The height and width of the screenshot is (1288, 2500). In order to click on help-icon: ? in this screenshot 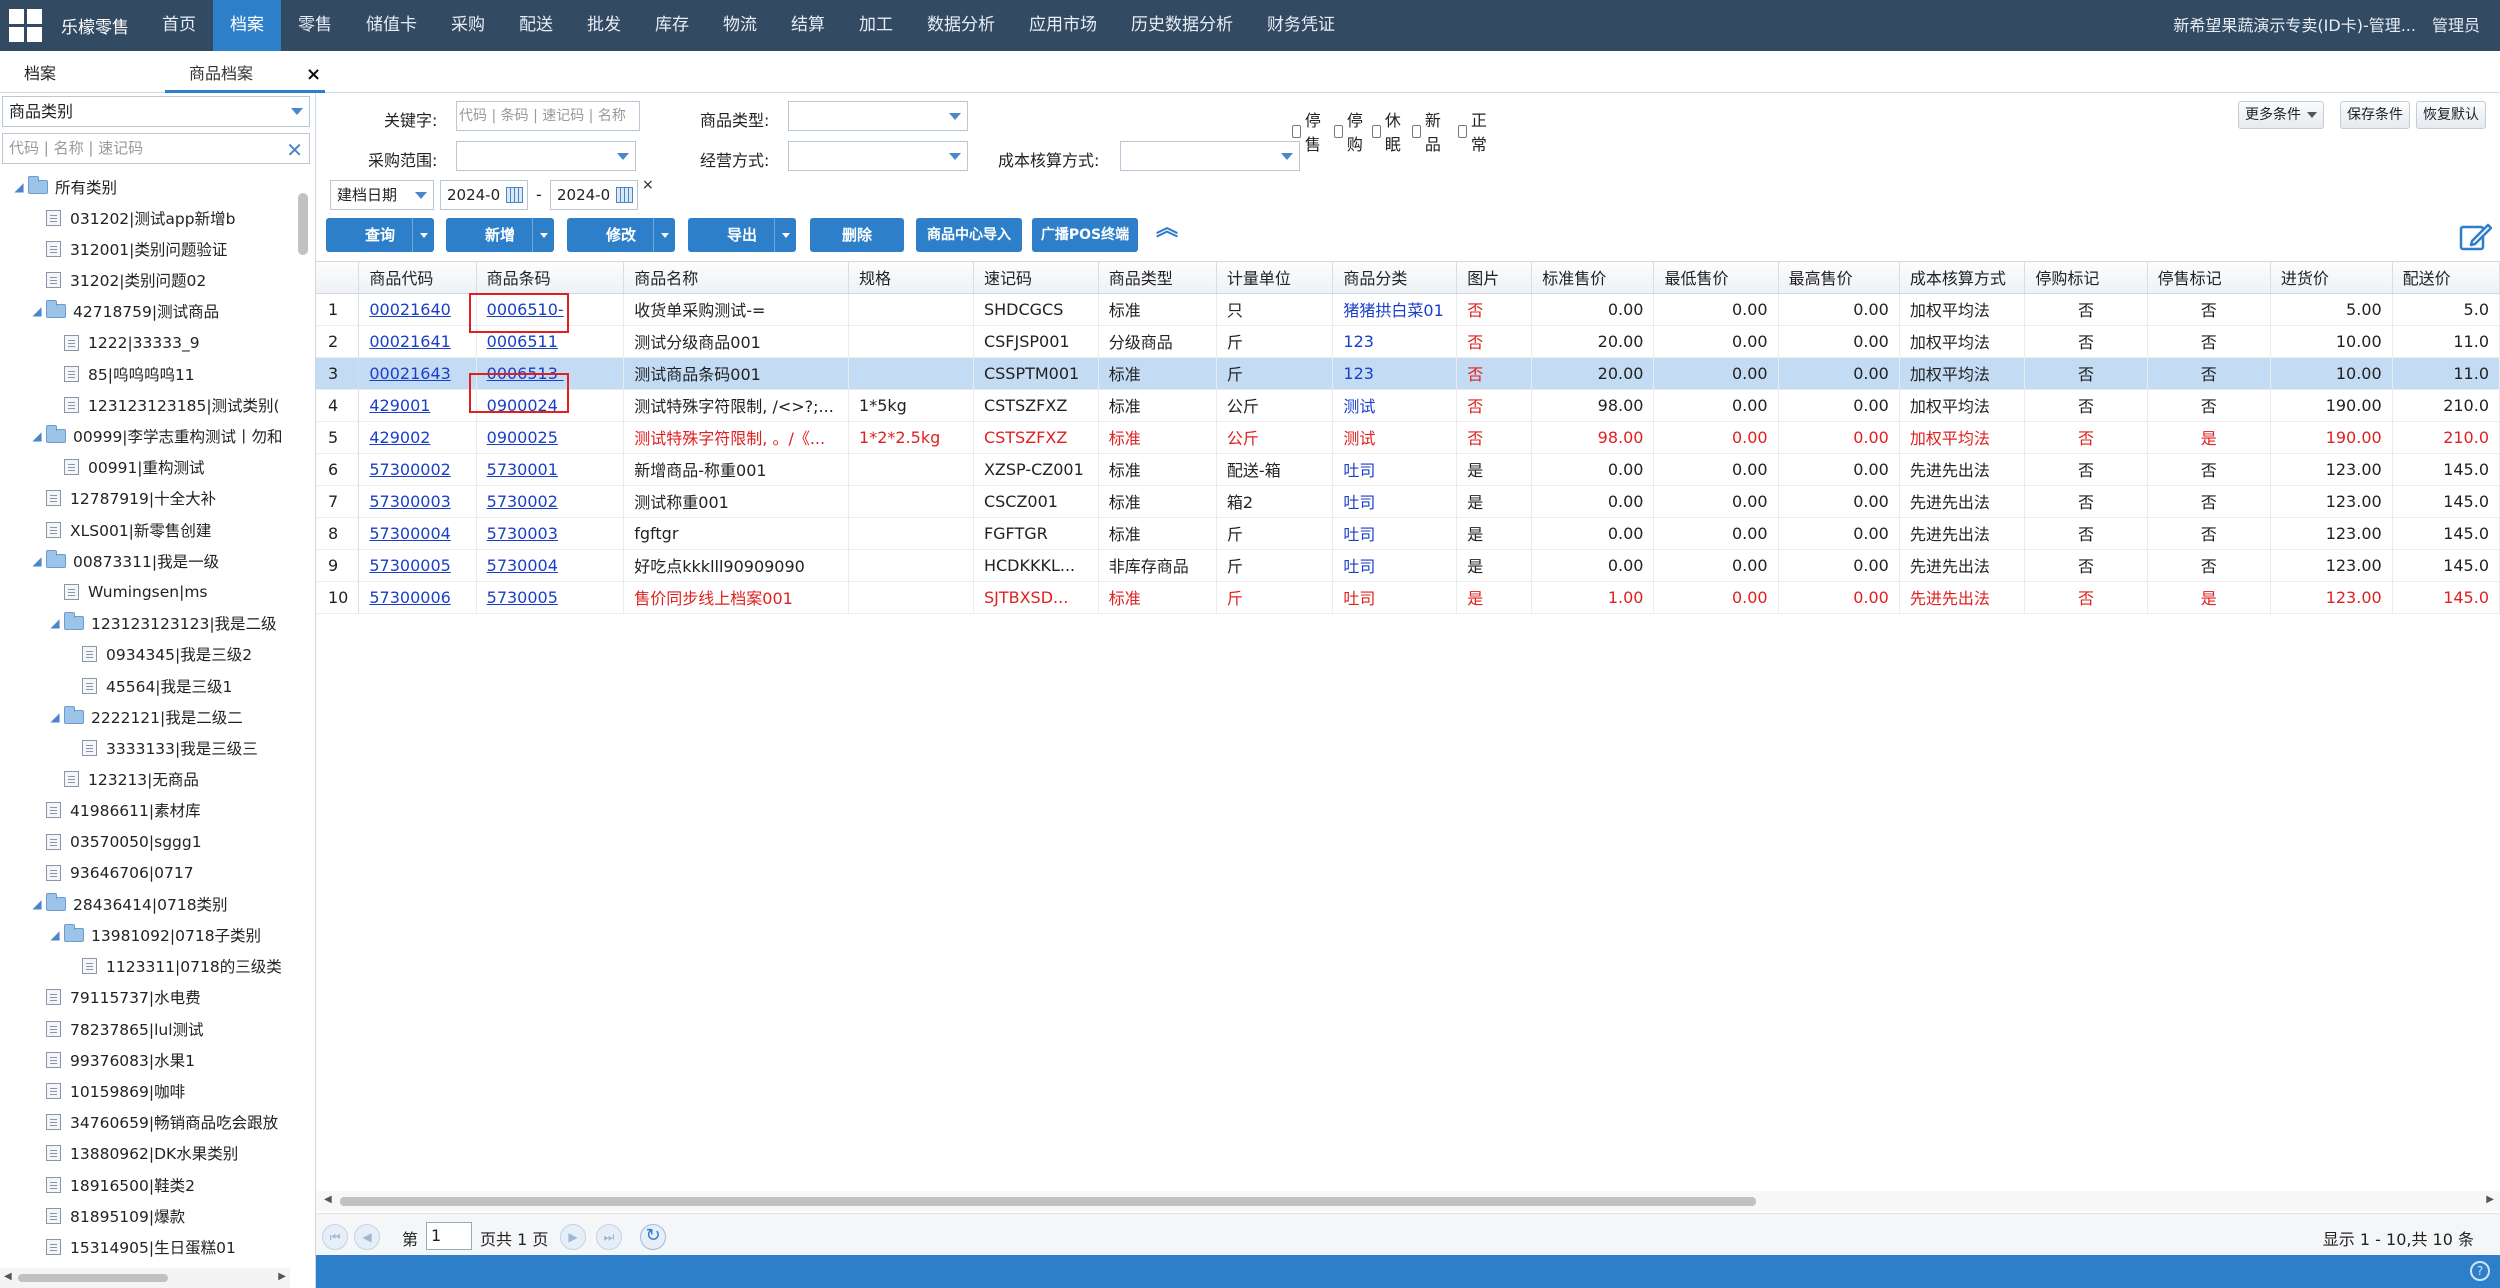, I will do `click(2480, 1271)`.